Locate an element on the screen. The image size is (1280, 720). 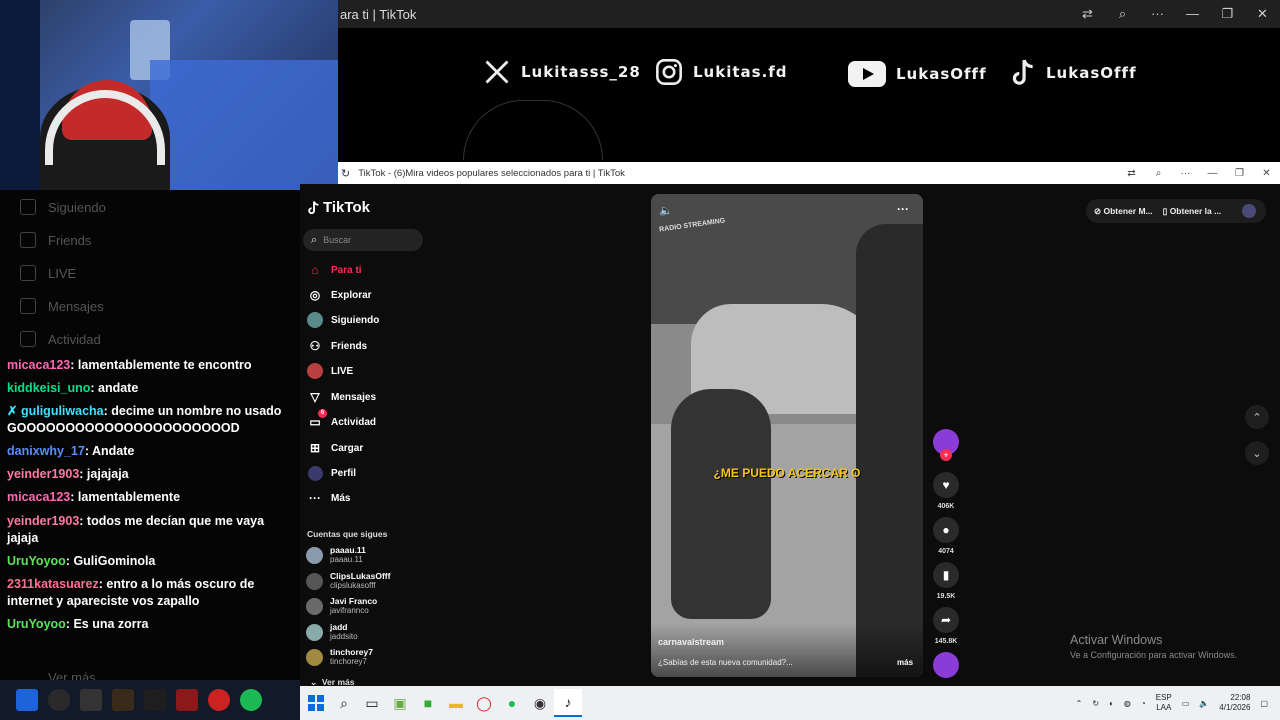
previous-video-button: ⌃ is located at coordinates (1257, 417).